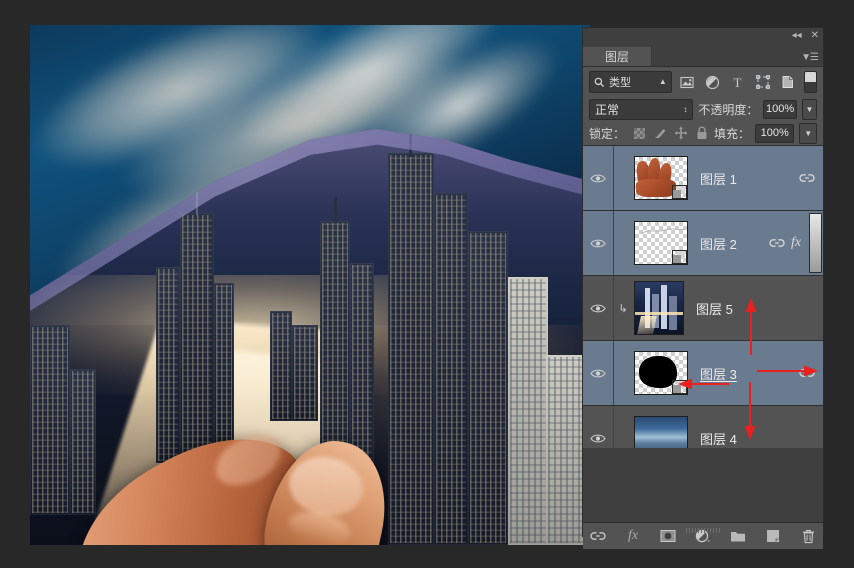  Describe the element at coordinates (703, 535) in the screenshot. I see `layers-panel-toolbar: fx` at that location.